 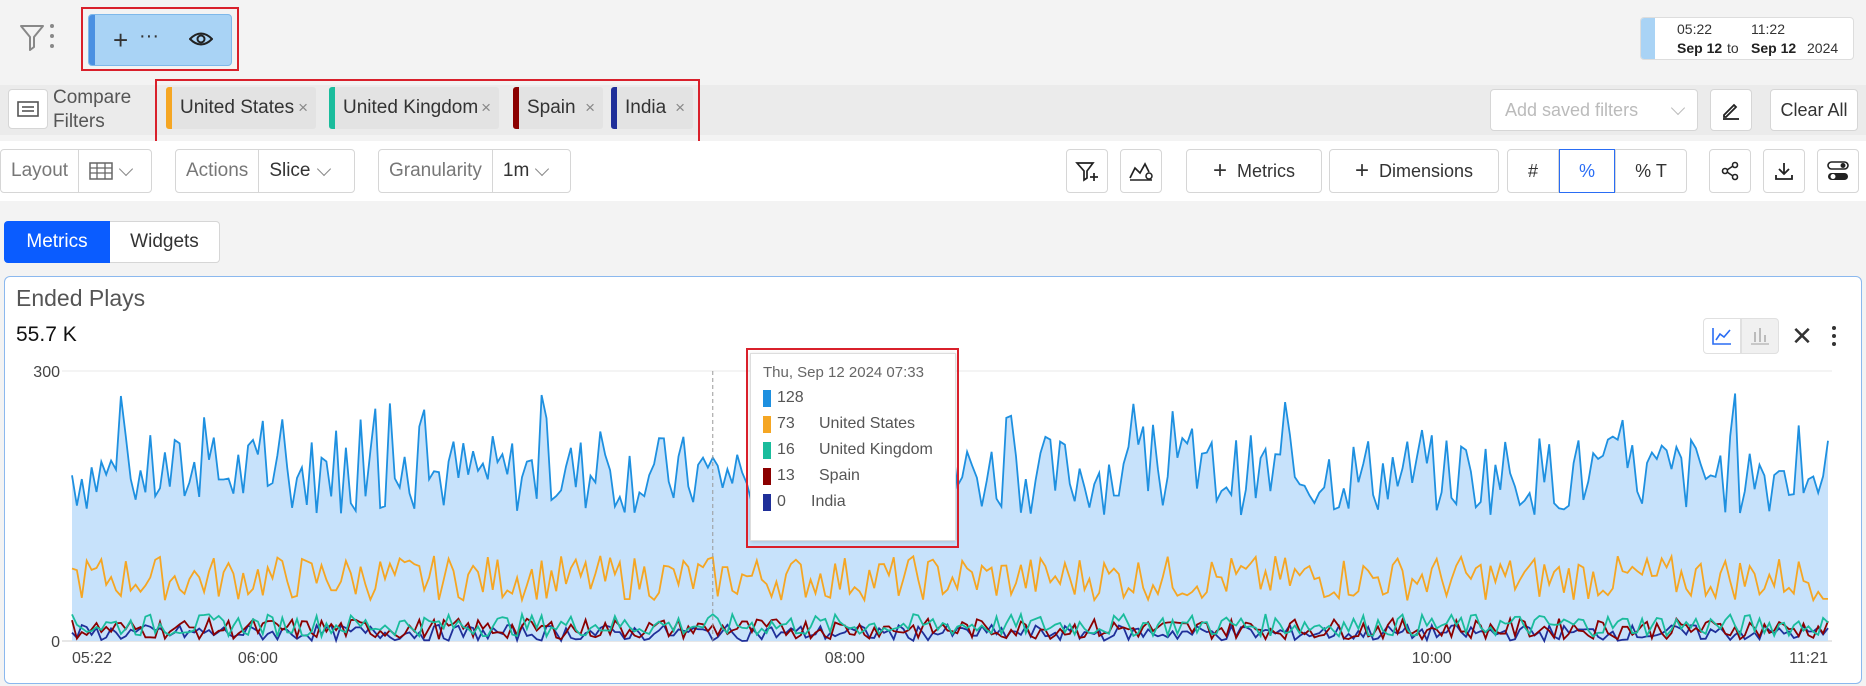 What do you see at coordinates (843, 372) in the screenshot?
I see `tooltip-timestamp: Thu, Sep 12 2024 07:33` at bounding box center [843, 372].